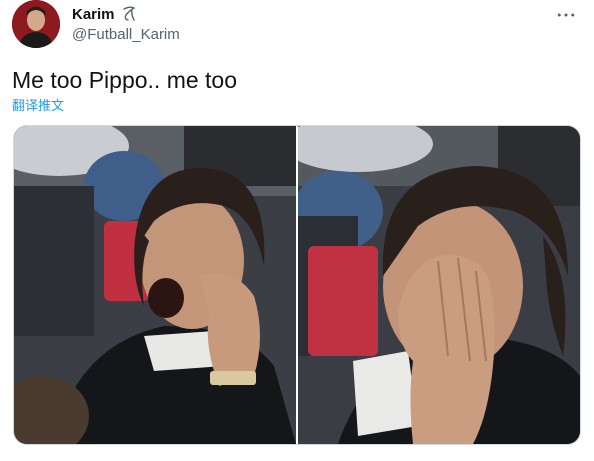 The image size is (594, 461). I want to click on avatar-photo, so click(36, 24).